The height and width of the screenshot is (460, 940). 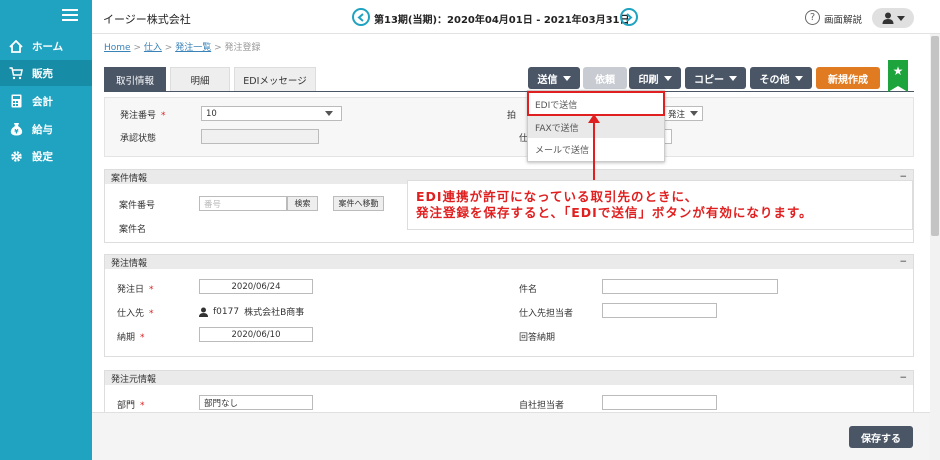 I want to click on company-name: イージー株式会社, so click(x=147, y=19).